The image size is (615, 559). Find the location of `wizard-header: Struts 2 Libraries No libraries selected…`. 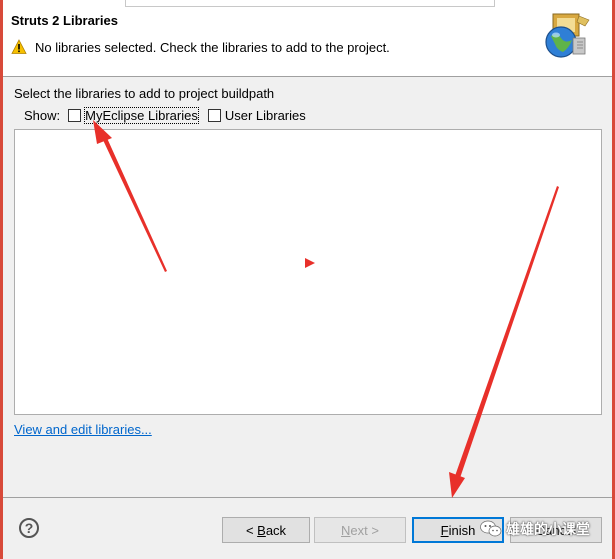

wizard-header: Struts 2 Libraries No libraries selected… is located at coordinates (307, 38).